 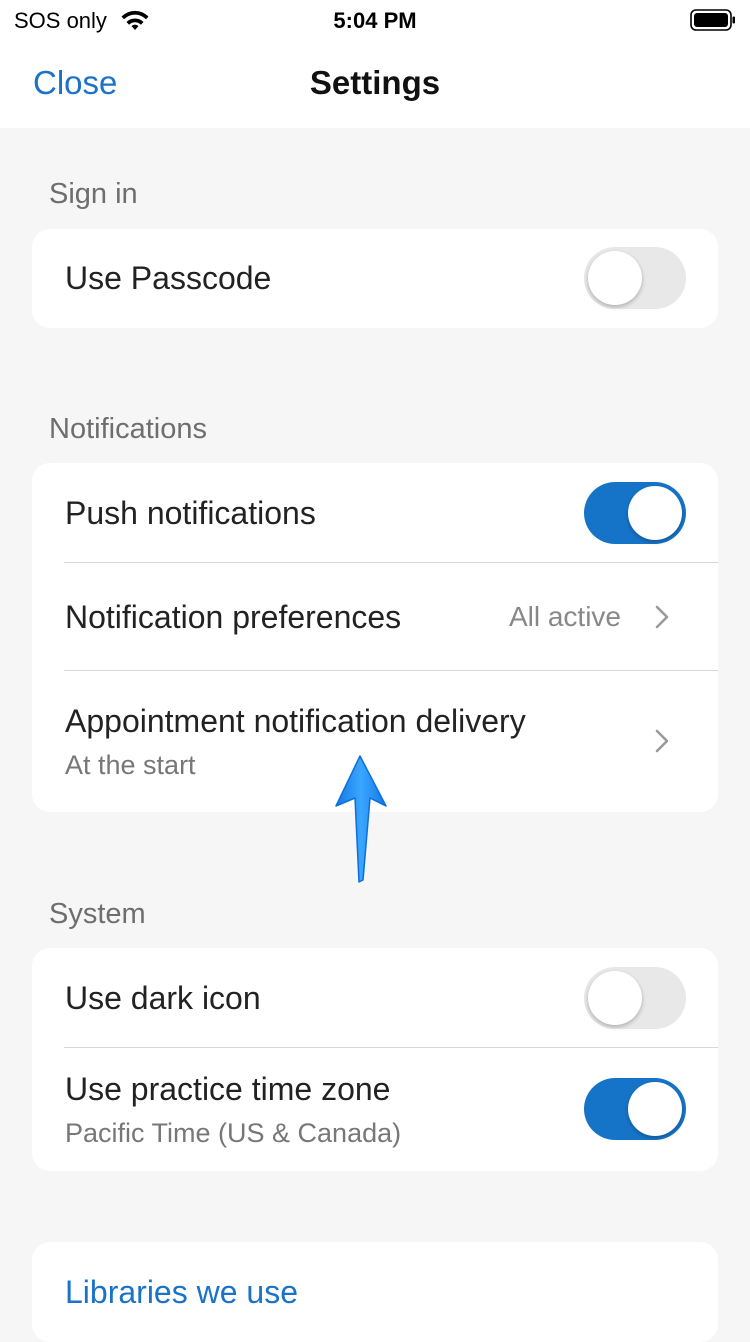 I want to click on section-header-notifications: Notifications, so click(x=128, y=429).